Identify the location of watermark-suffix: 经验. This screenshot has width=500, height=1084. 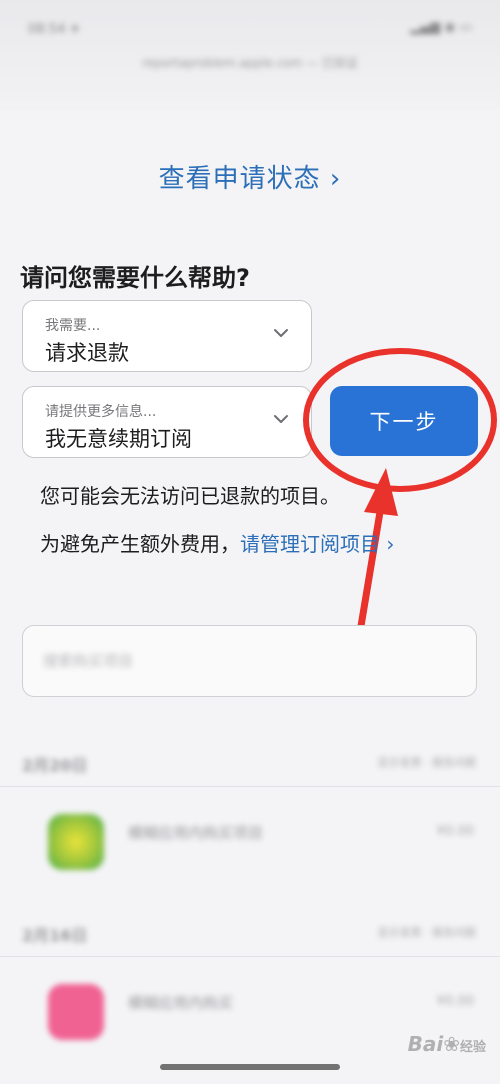
(472, 1047).